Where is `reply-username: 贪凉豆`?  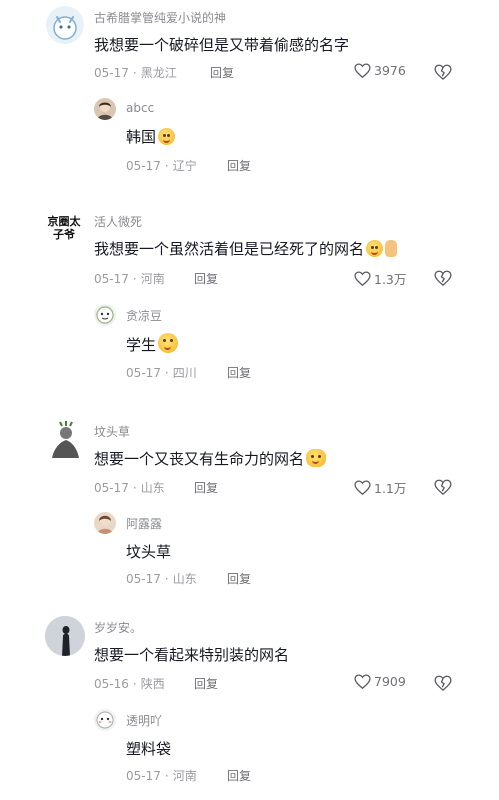 reply-username: 贪凉豆 is located at coordinates (144, 315).